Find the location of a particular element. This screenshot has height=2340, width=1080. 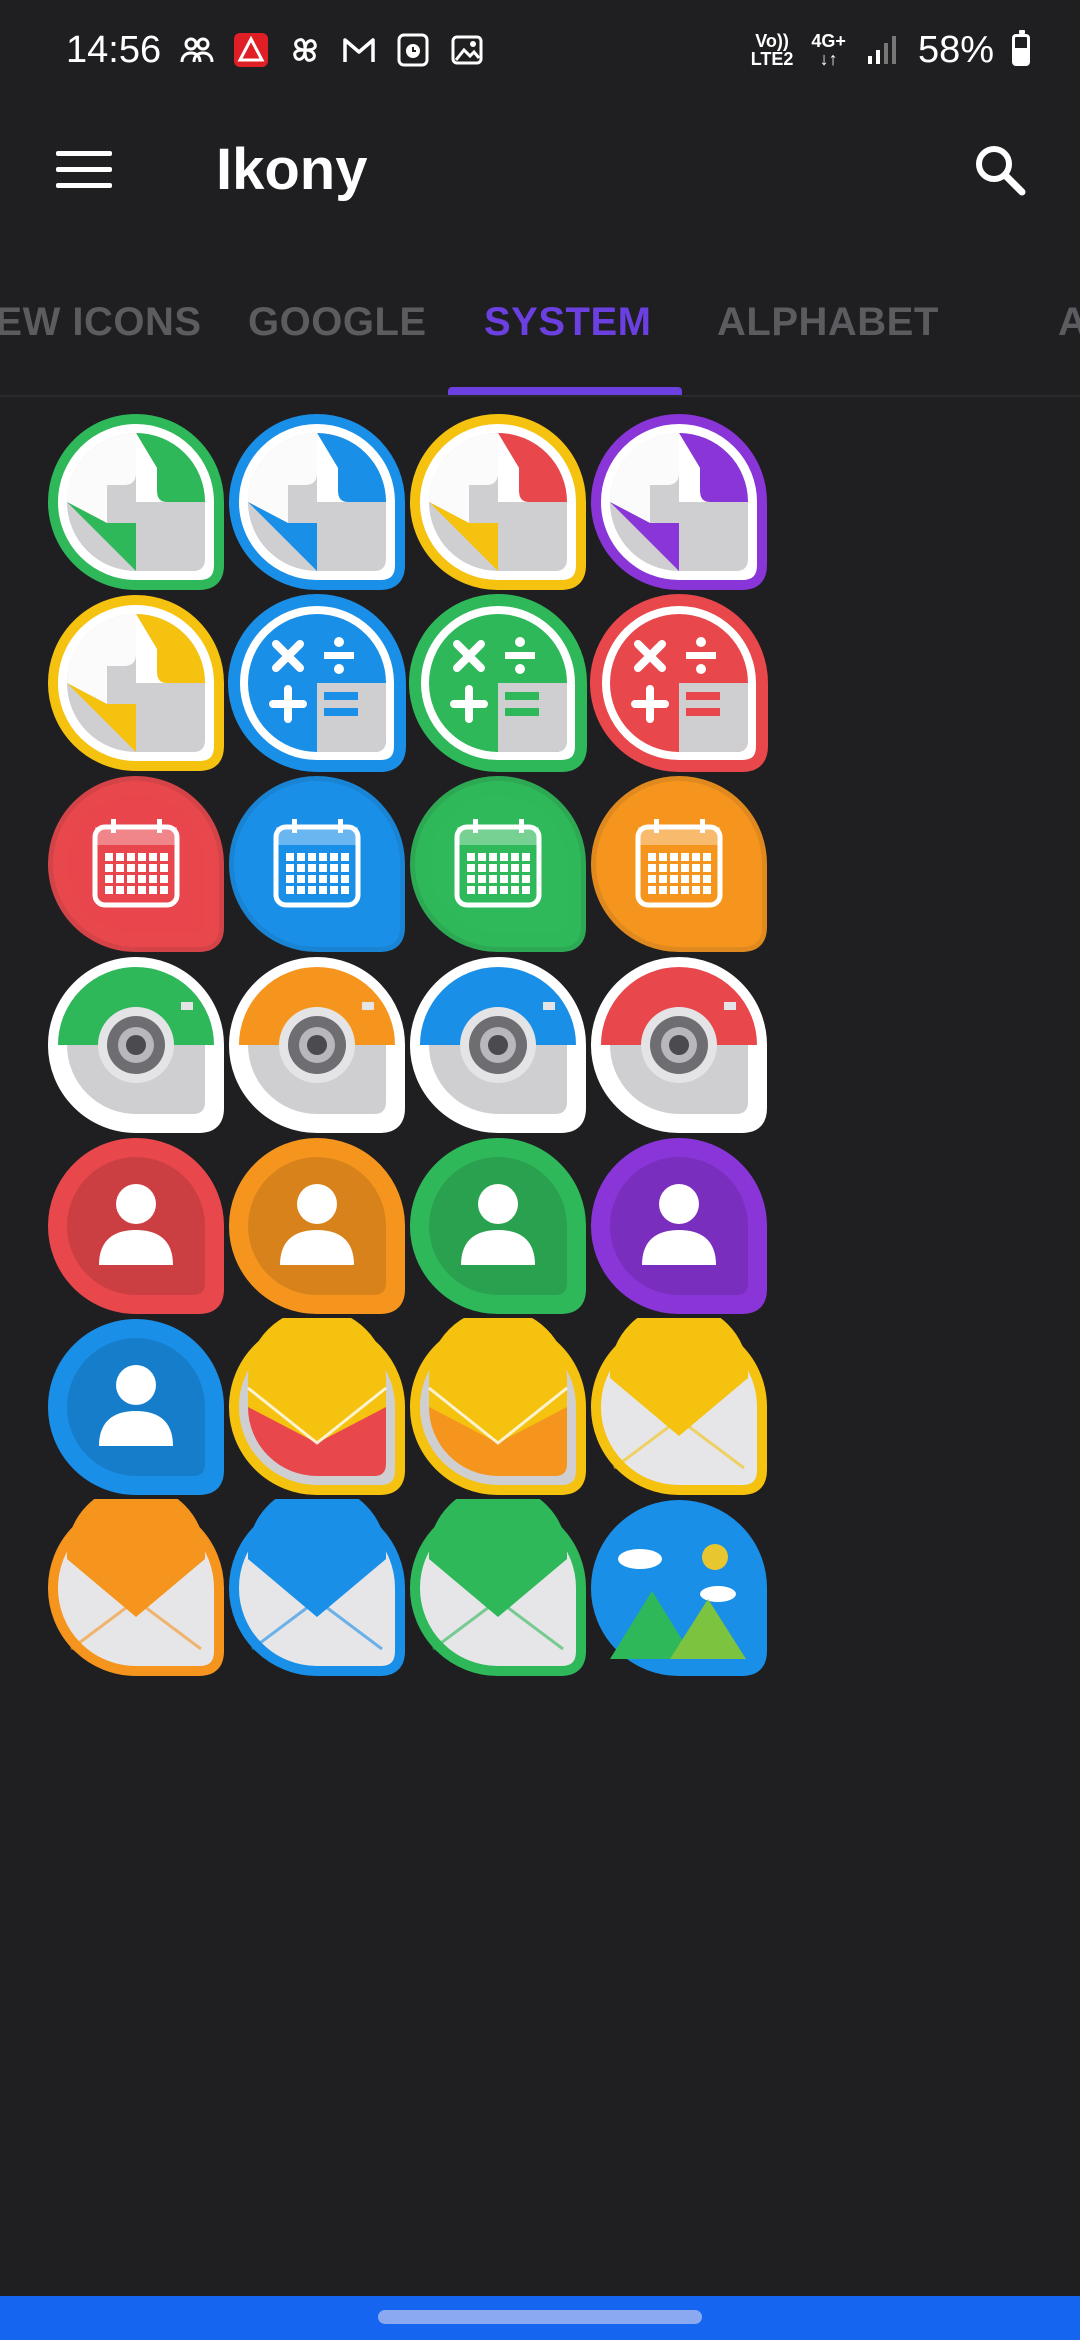

search-button is located at coordinates (1000, 170).